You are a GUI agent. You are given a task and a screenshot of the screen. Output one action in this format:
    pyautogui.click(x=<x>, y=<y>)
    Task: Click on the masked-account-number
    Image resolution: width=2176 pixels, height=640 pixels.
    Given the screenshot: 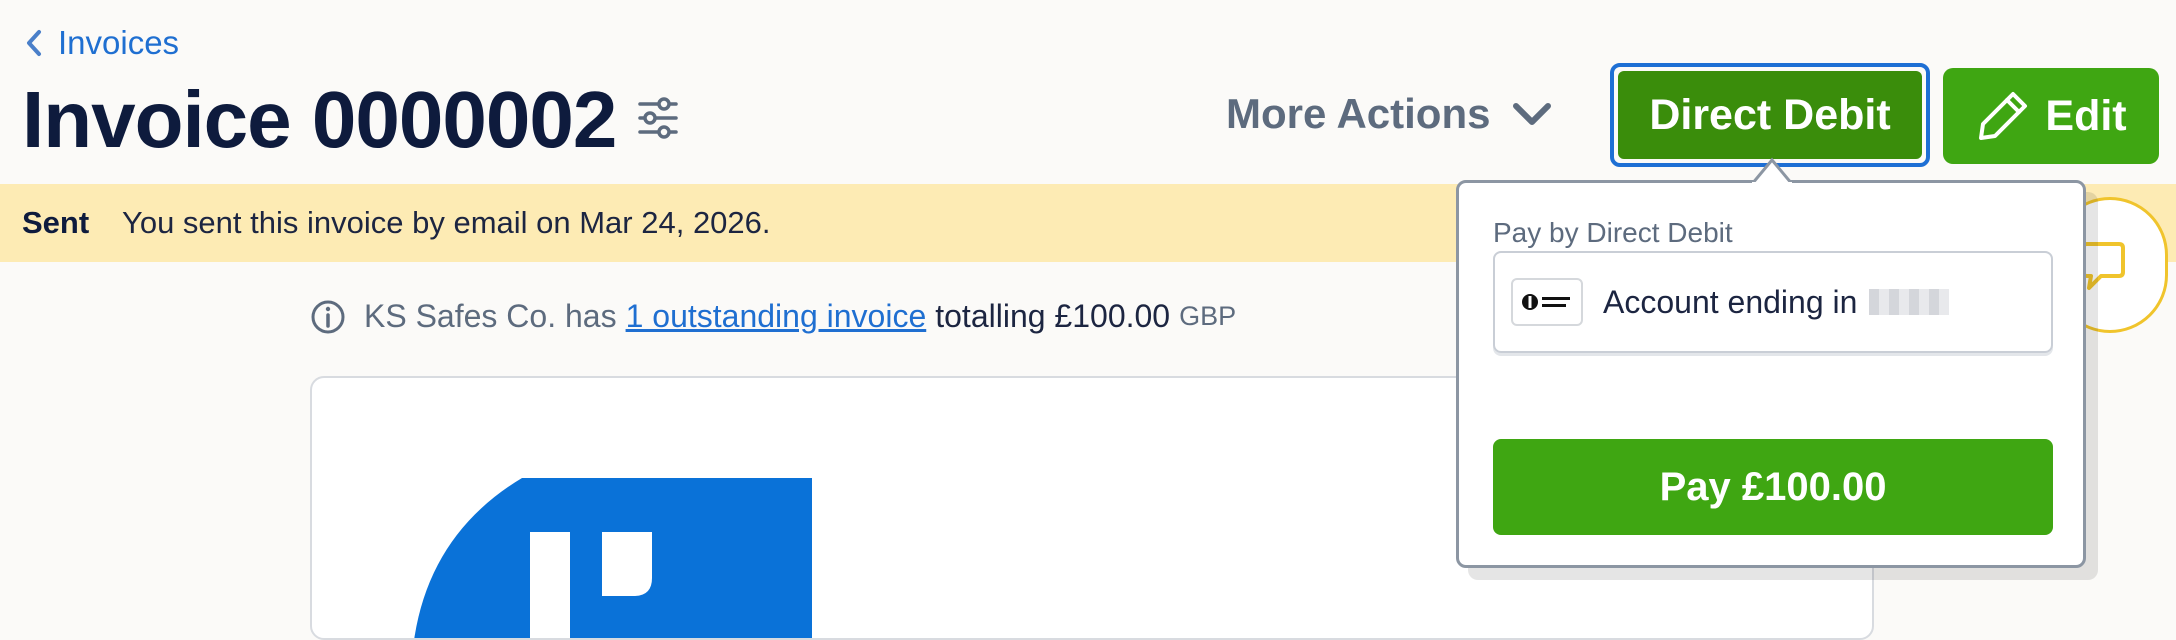 What is the action you would take?
    pyautogui.click(x=1909, y=302)
    